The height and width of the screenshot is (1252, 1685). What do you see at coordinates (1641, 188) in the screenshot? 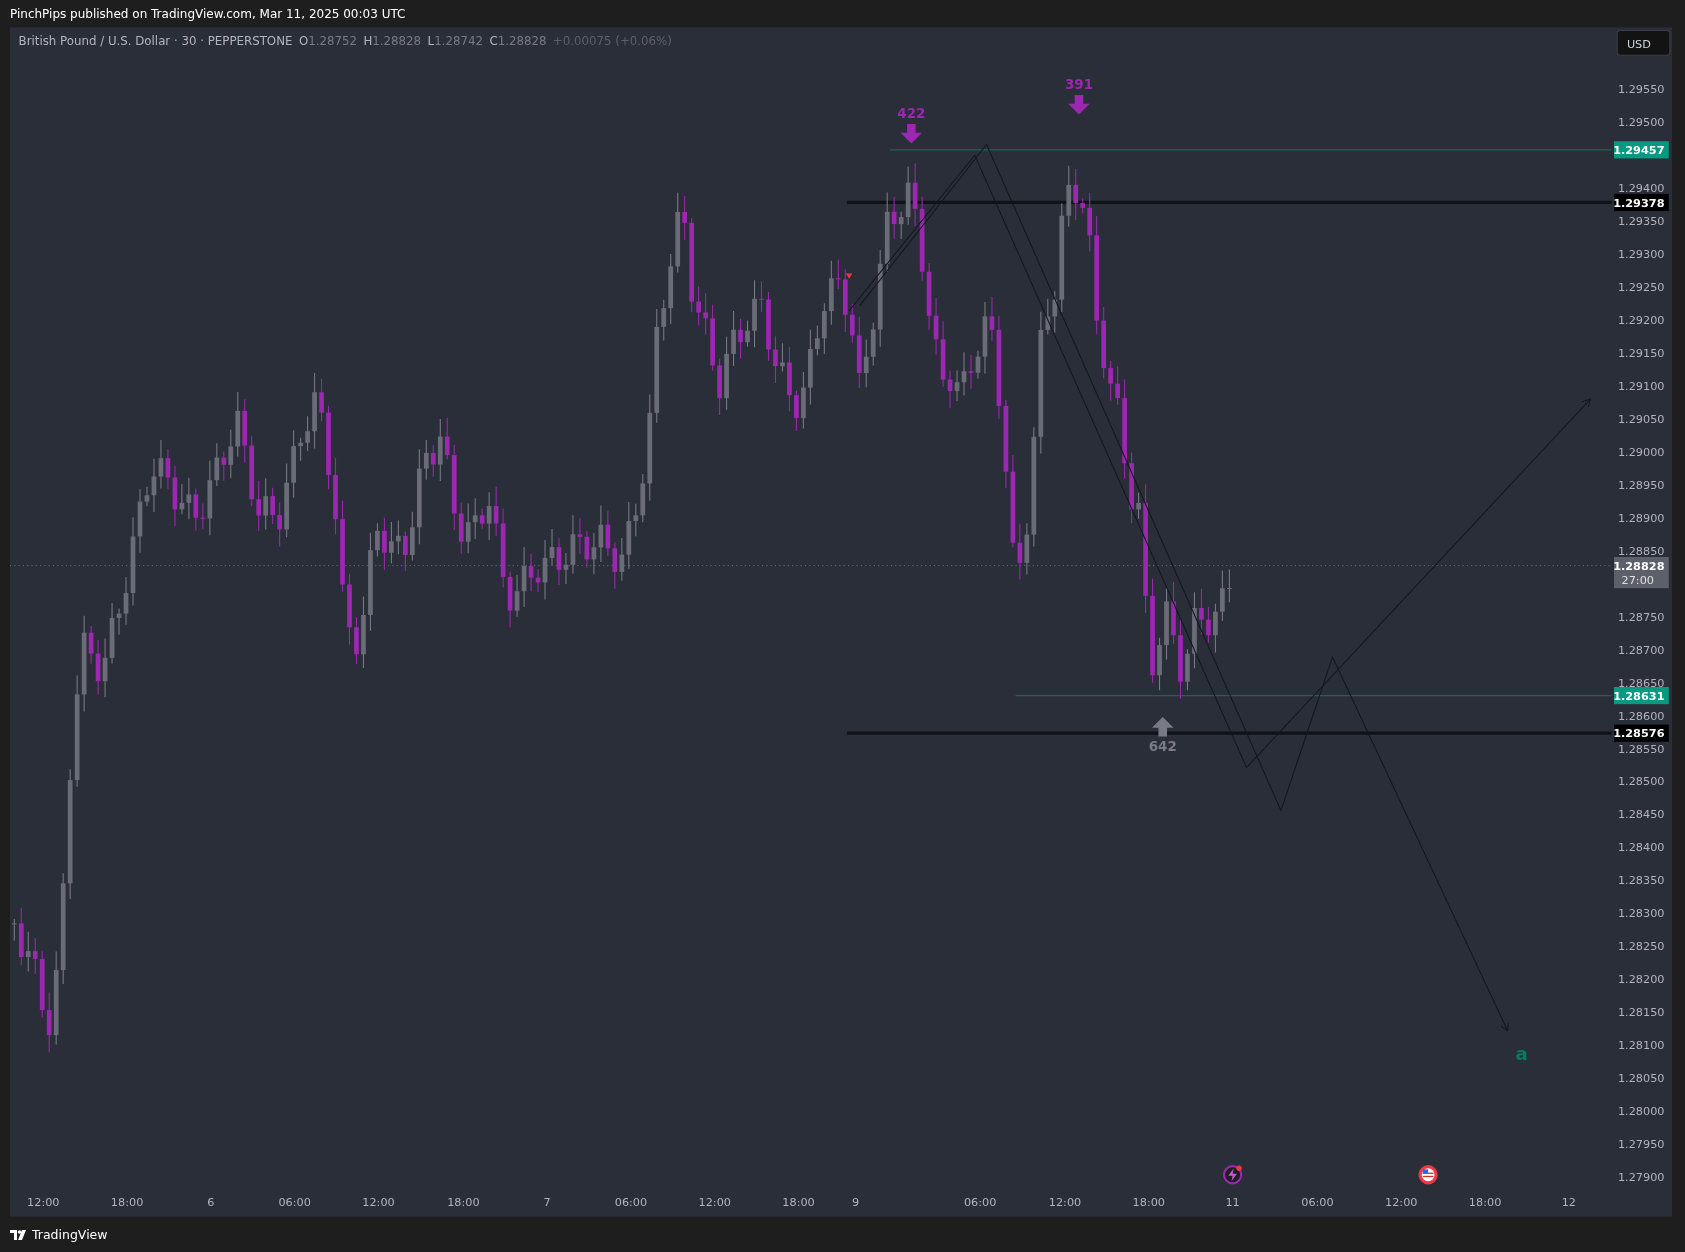
I see `price-tick: 1.29400` at bounding box center [1641, 188].